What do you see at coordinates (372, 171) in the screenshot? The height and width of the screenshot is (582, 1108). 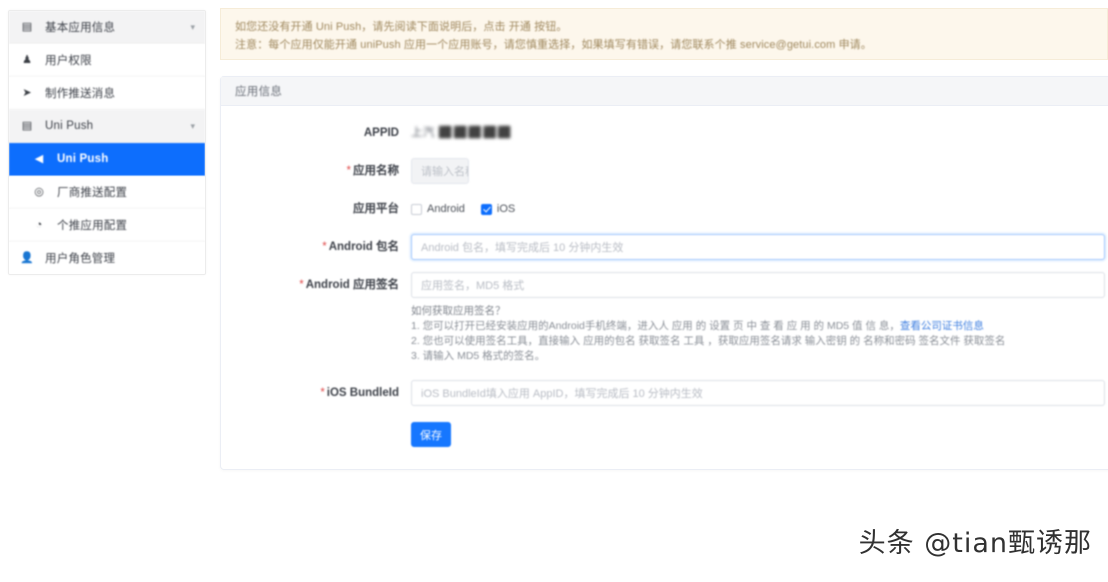 I see `app-name-label: * 应用名称` at bounding box center [372, 171].